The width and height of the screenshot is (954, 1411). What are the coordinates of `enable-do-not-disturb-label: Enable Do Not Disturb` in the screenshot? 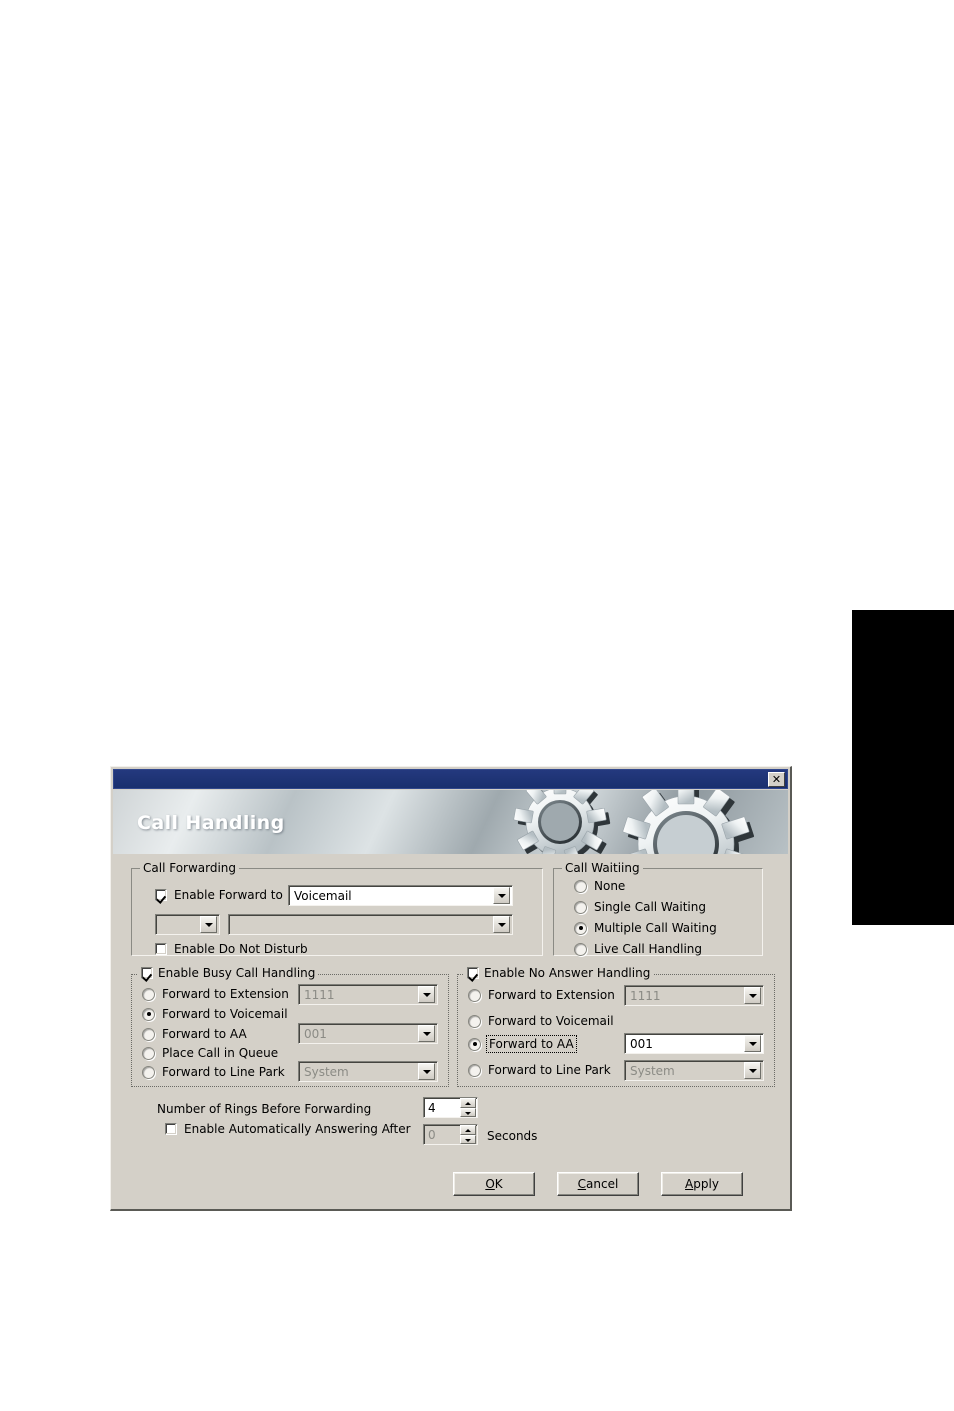 It's located at (241, 949).